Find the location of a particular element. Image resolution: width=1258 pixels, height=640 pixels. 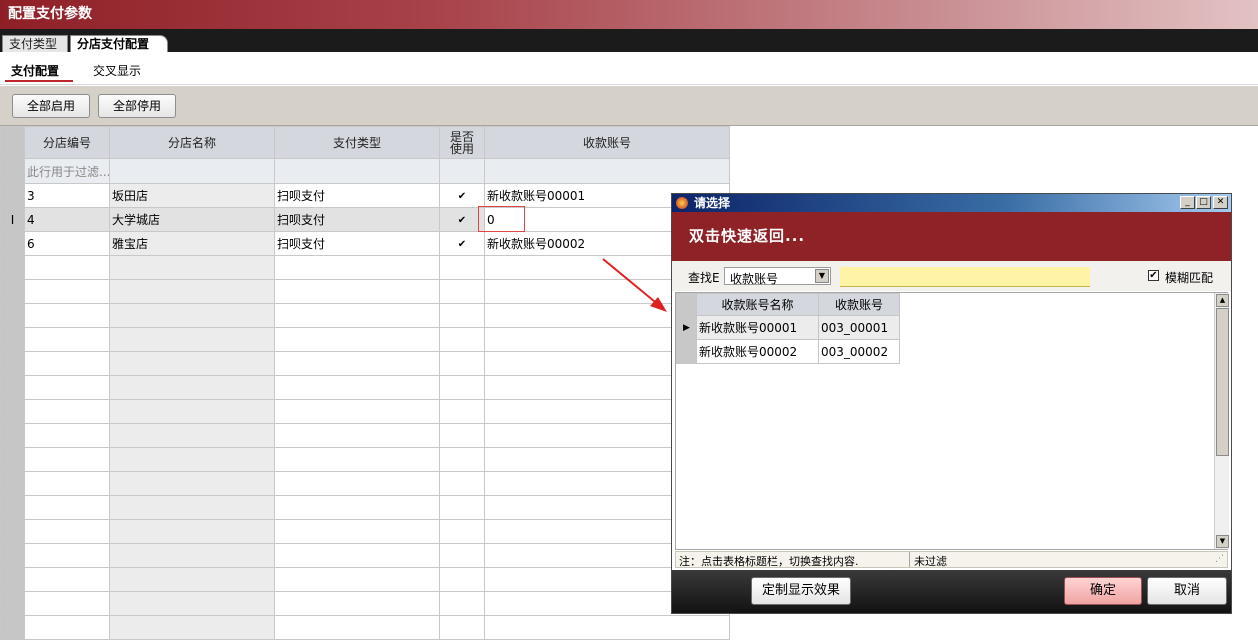

cell-account-name: 新收款账号00002 is located at coordinates (757, 351).